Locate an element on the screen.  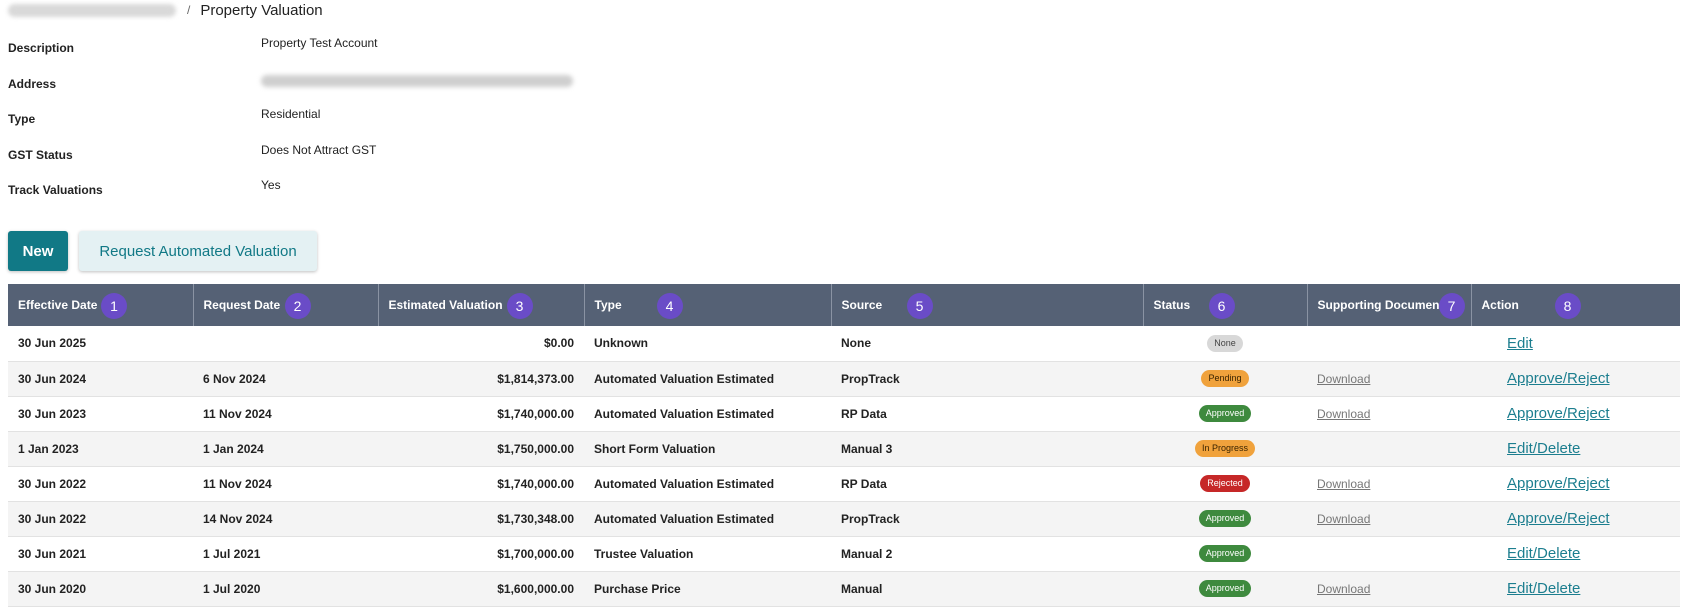
cell-source: Manual is located at coordinates (987, 589).